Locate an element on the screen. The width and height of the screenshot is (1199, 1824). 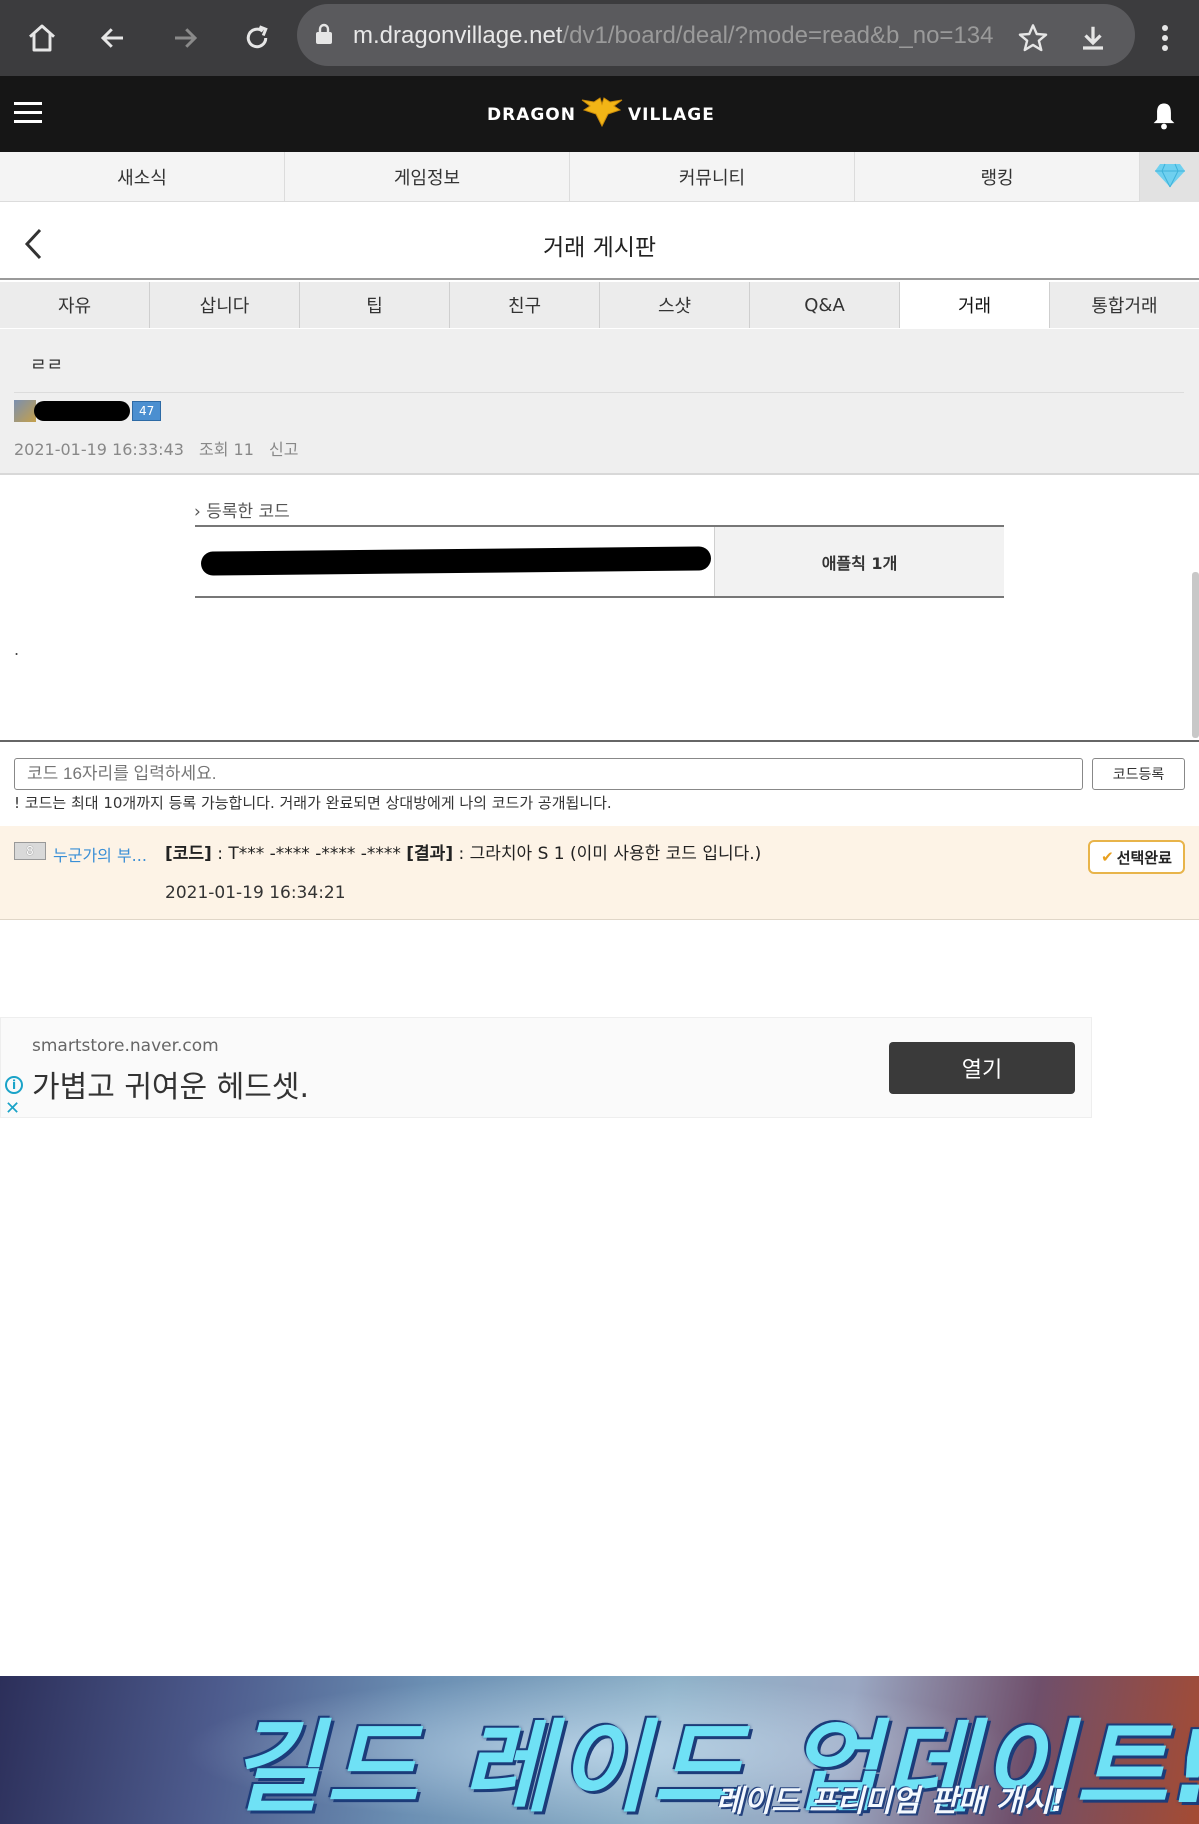
registered-code-label: › 등록한 코드 is located at coordinates (242, 509).